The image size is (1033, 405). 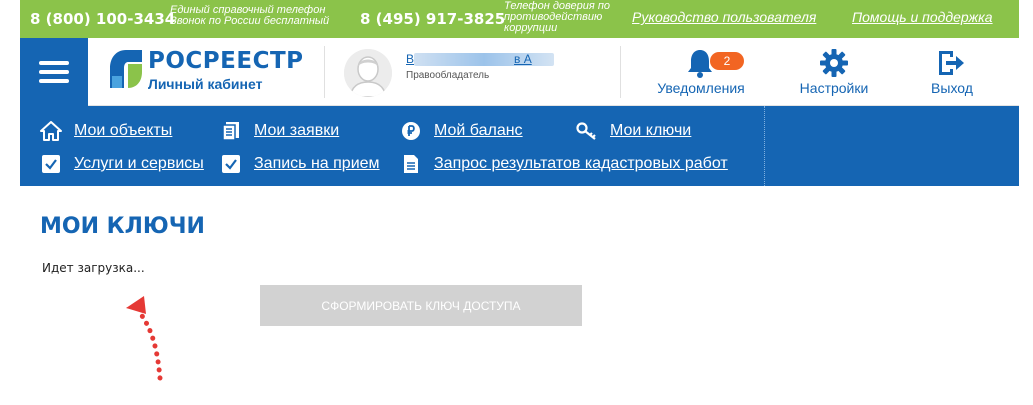 What do you see at coordinates (122, 226) in the screenshot?
I see `page-title: МОИ КЛЮЧИ` at bounding box center [122, 226].